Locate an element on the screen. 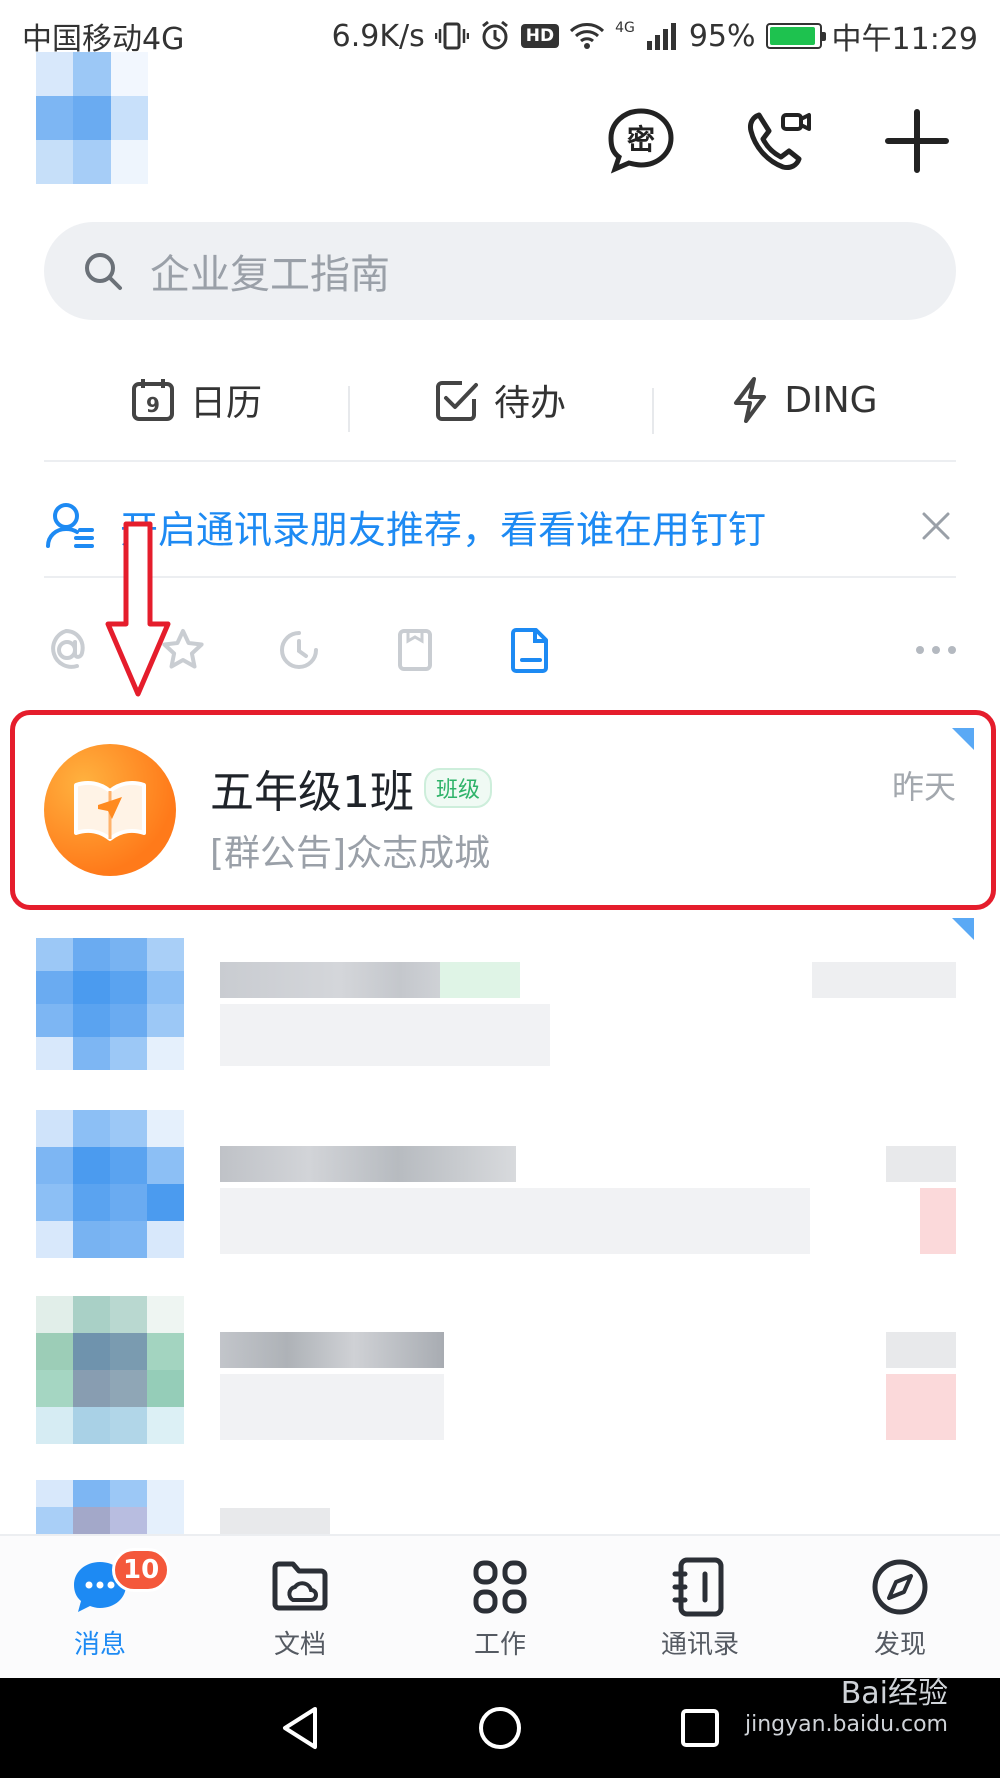 Image resolution: width=1000 pixels, height=1778 pixels. tab-label: 文档 is located at coordinates (299, 1645).